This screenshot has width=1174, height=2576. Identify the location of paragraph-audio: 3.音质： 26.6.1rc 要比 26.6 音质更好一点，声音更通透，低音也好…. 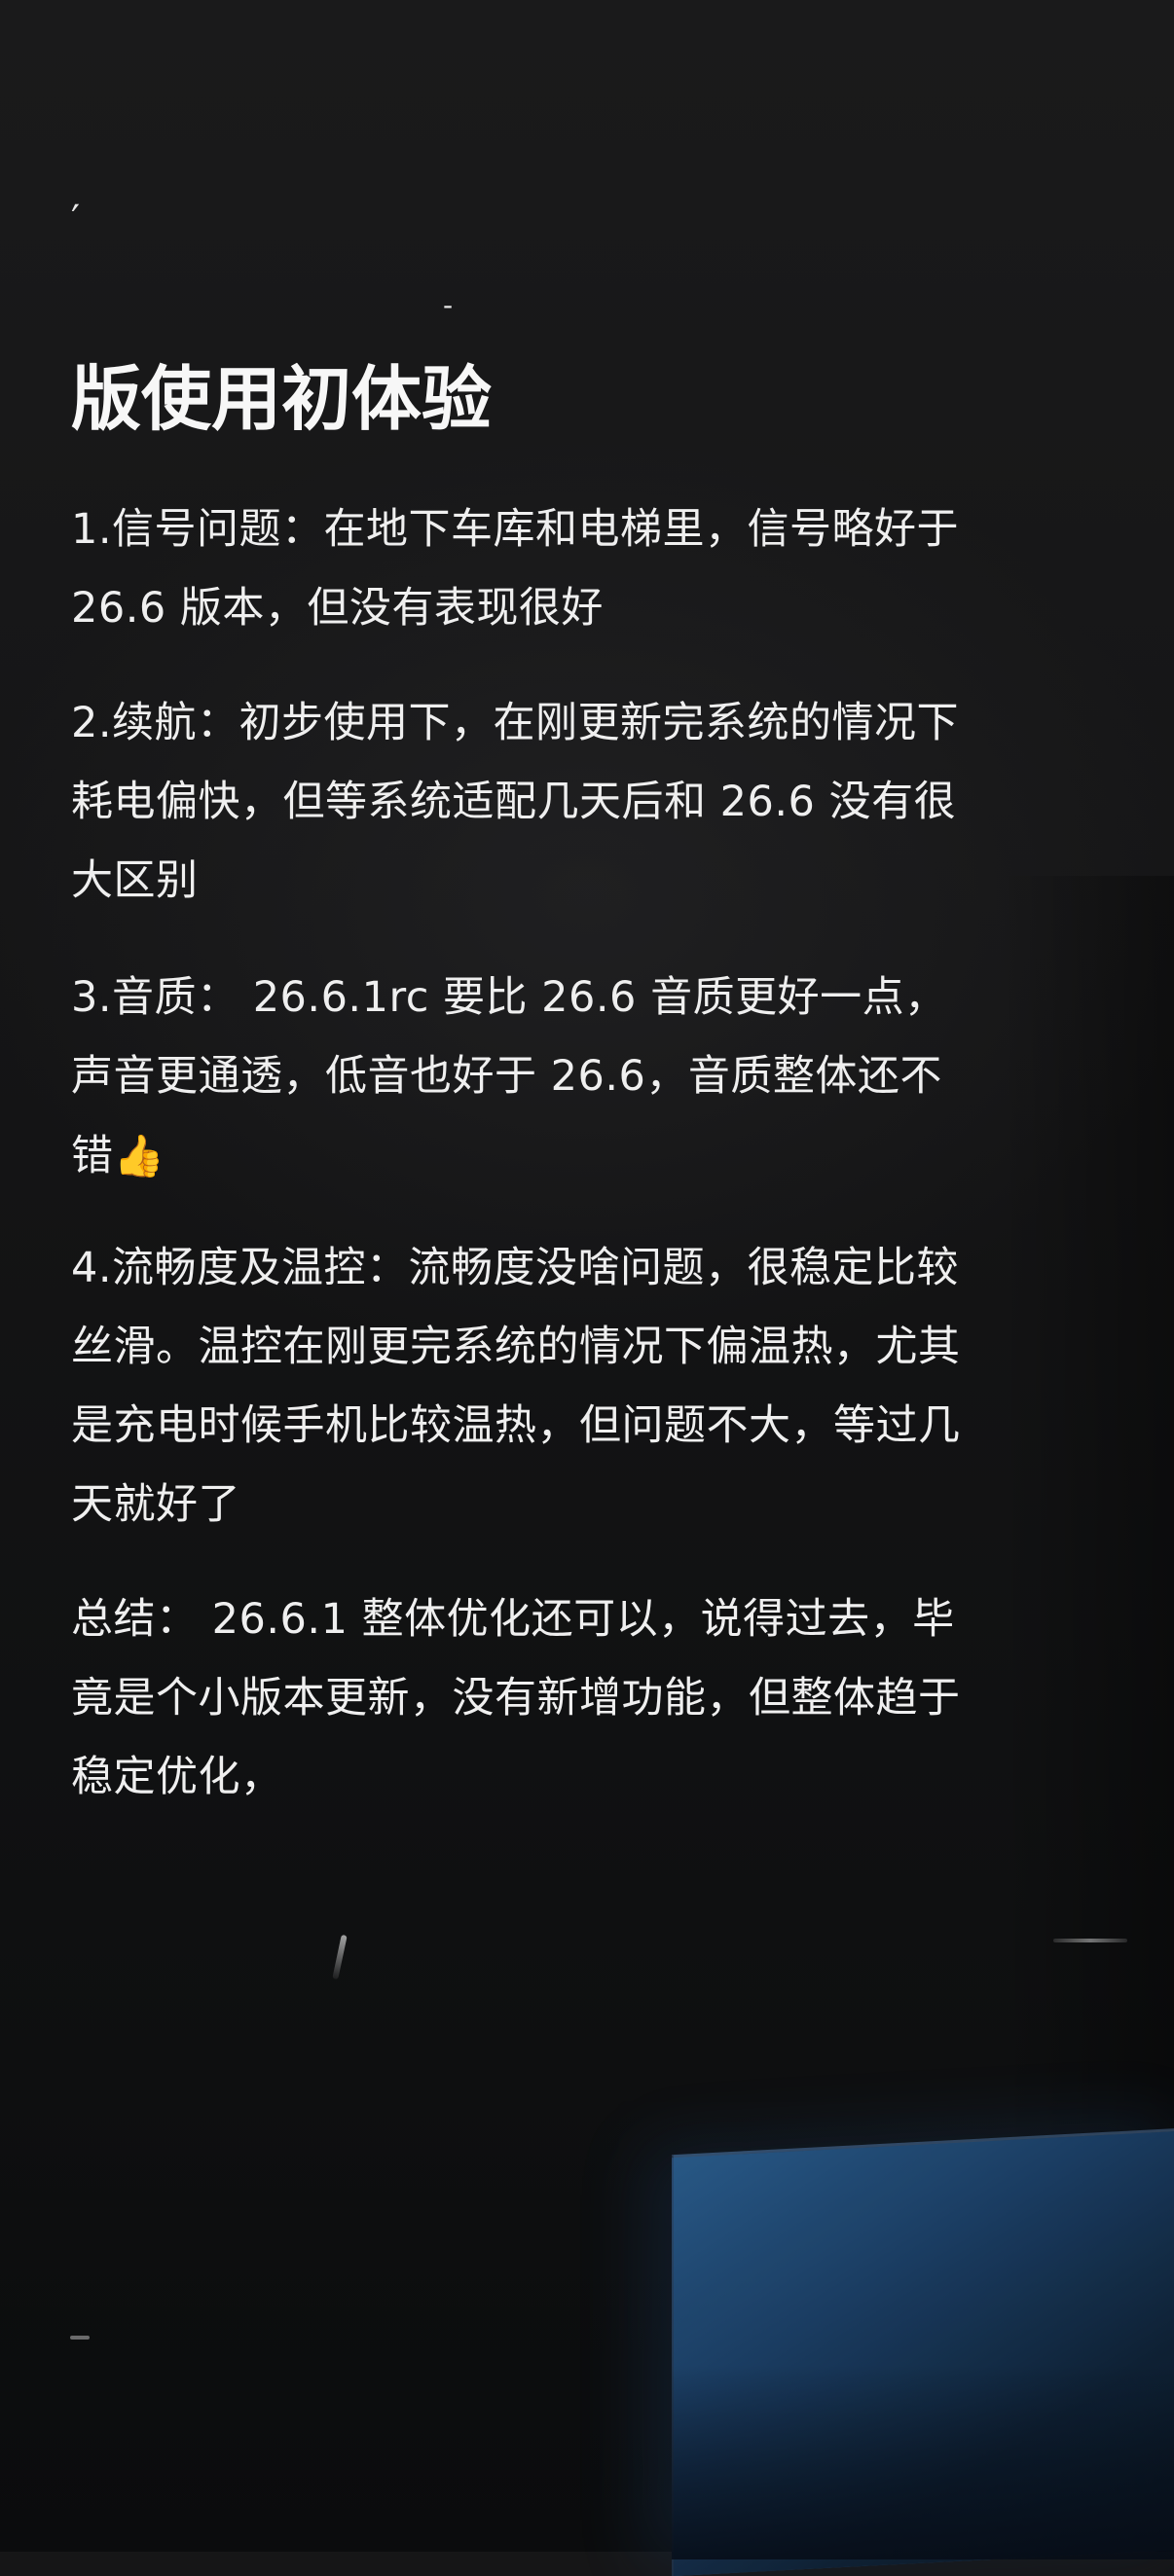
(524, 1077).